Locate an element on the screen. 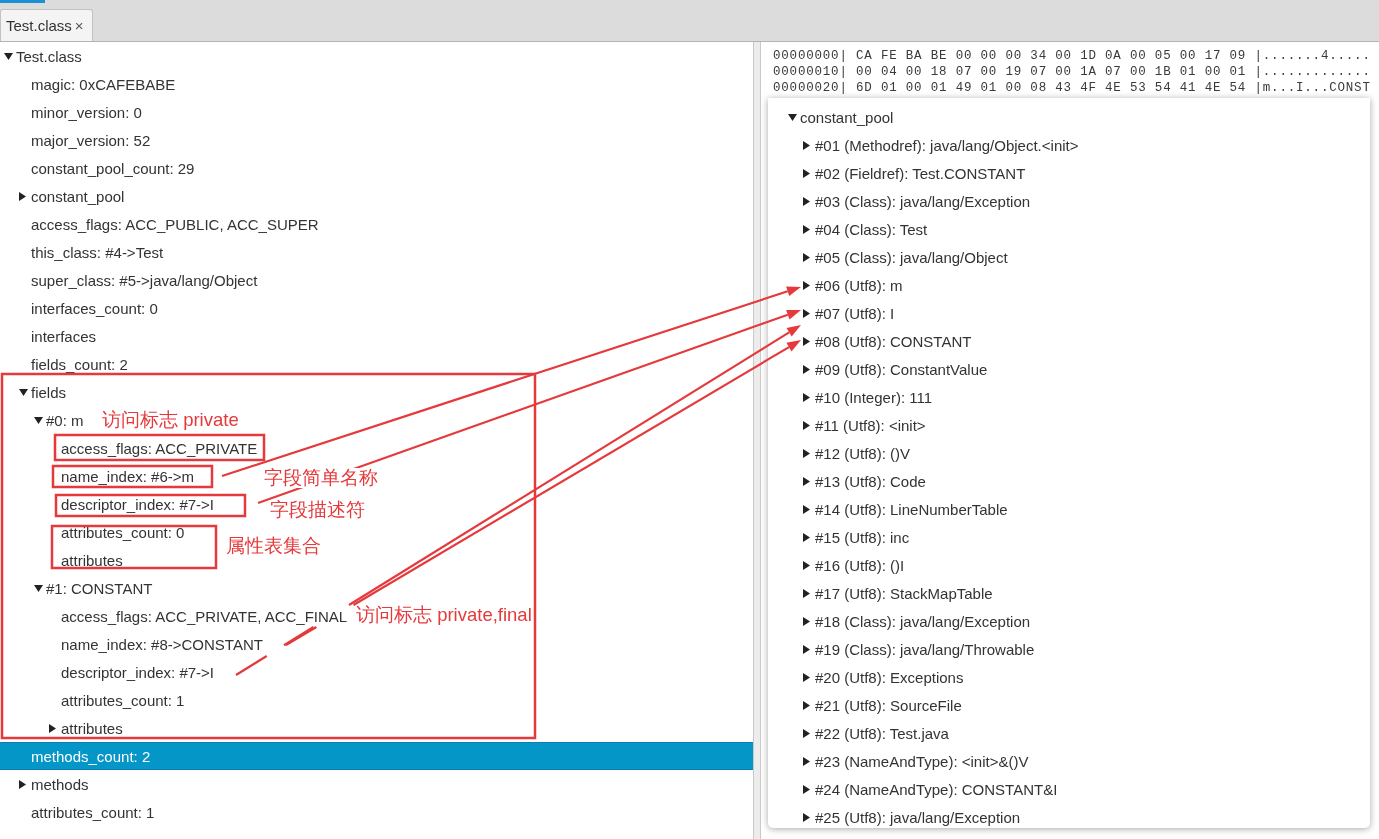 The width and height of the screenshot is (1379, 839). tree-item: #16 (Utf8): ()I is located at coordinates (836, 565).